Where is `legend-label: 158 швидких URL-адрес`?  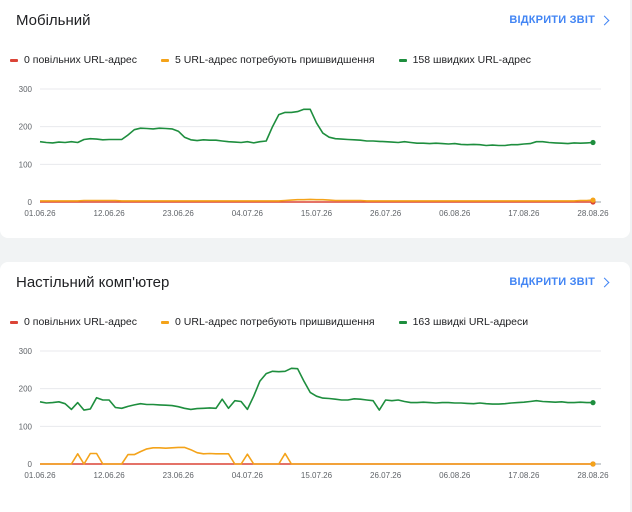 legend-label: 158 швидких URL-адрес is located at coordinates (472, 60).